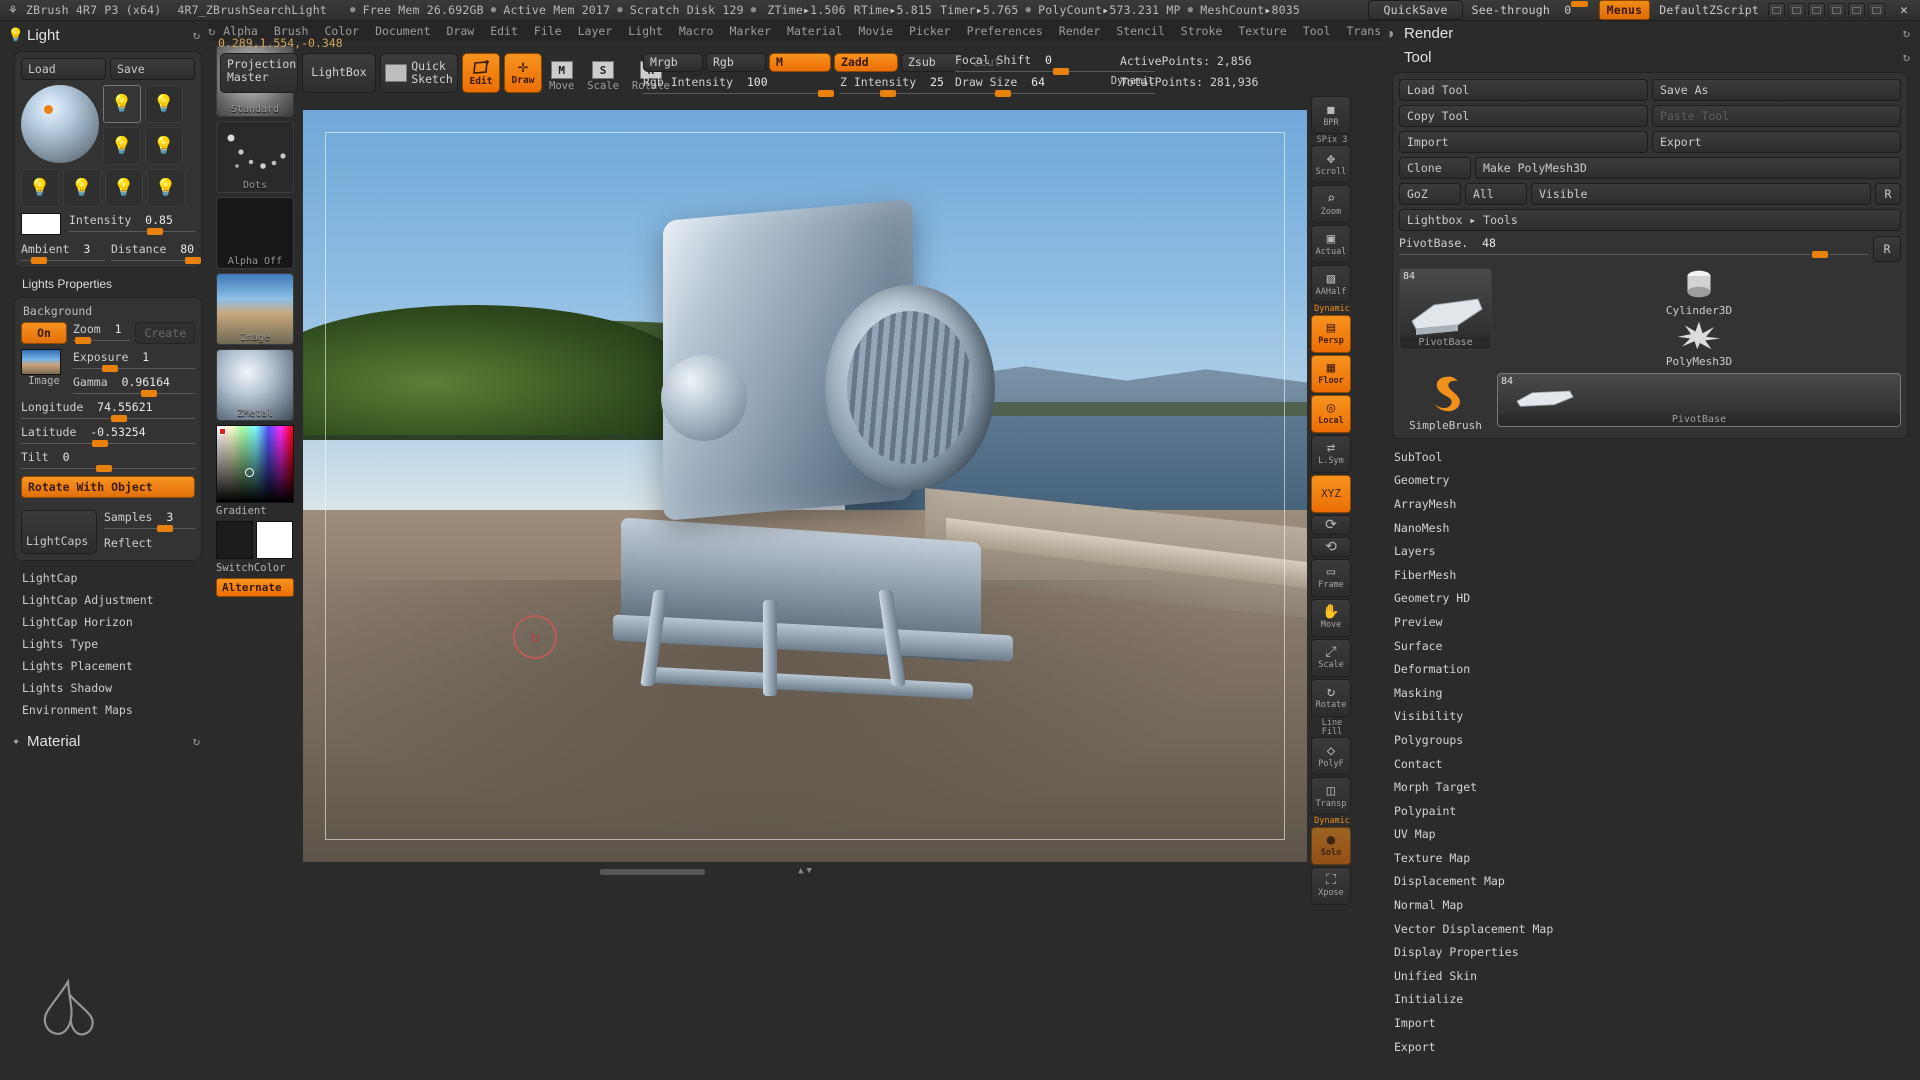  Describe the element at coordinates (115, 622) in the screenshot. I see `submenu-lightcap-horizon: LightCap Horizon` at that location.